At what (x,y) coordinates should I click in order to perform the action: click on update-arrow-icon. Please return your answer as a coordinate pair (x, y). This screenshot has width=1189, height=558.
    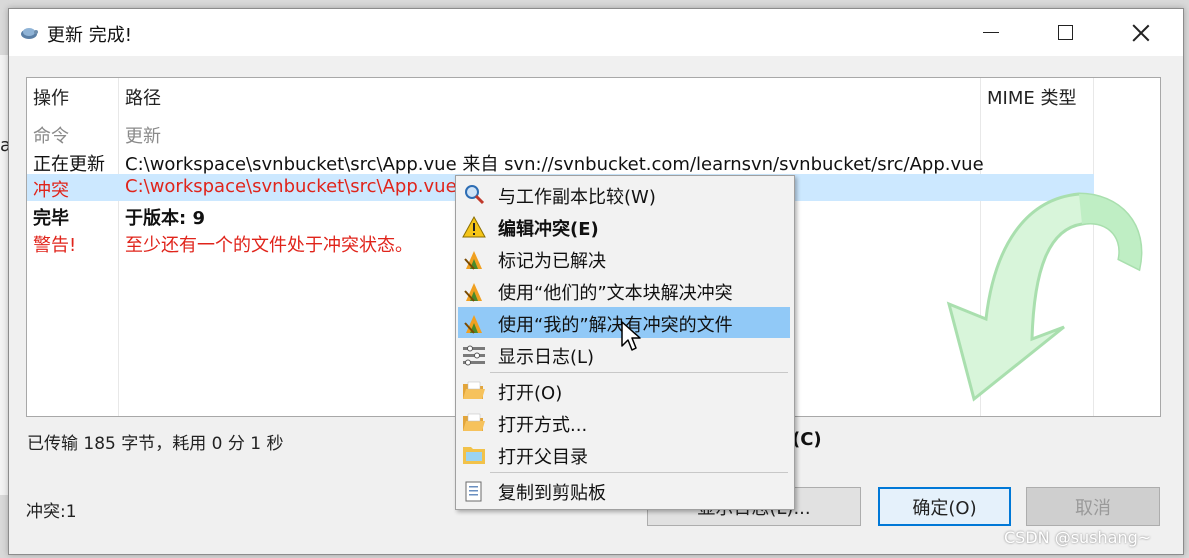
    Looking at the image, I should click on (1044, 297).